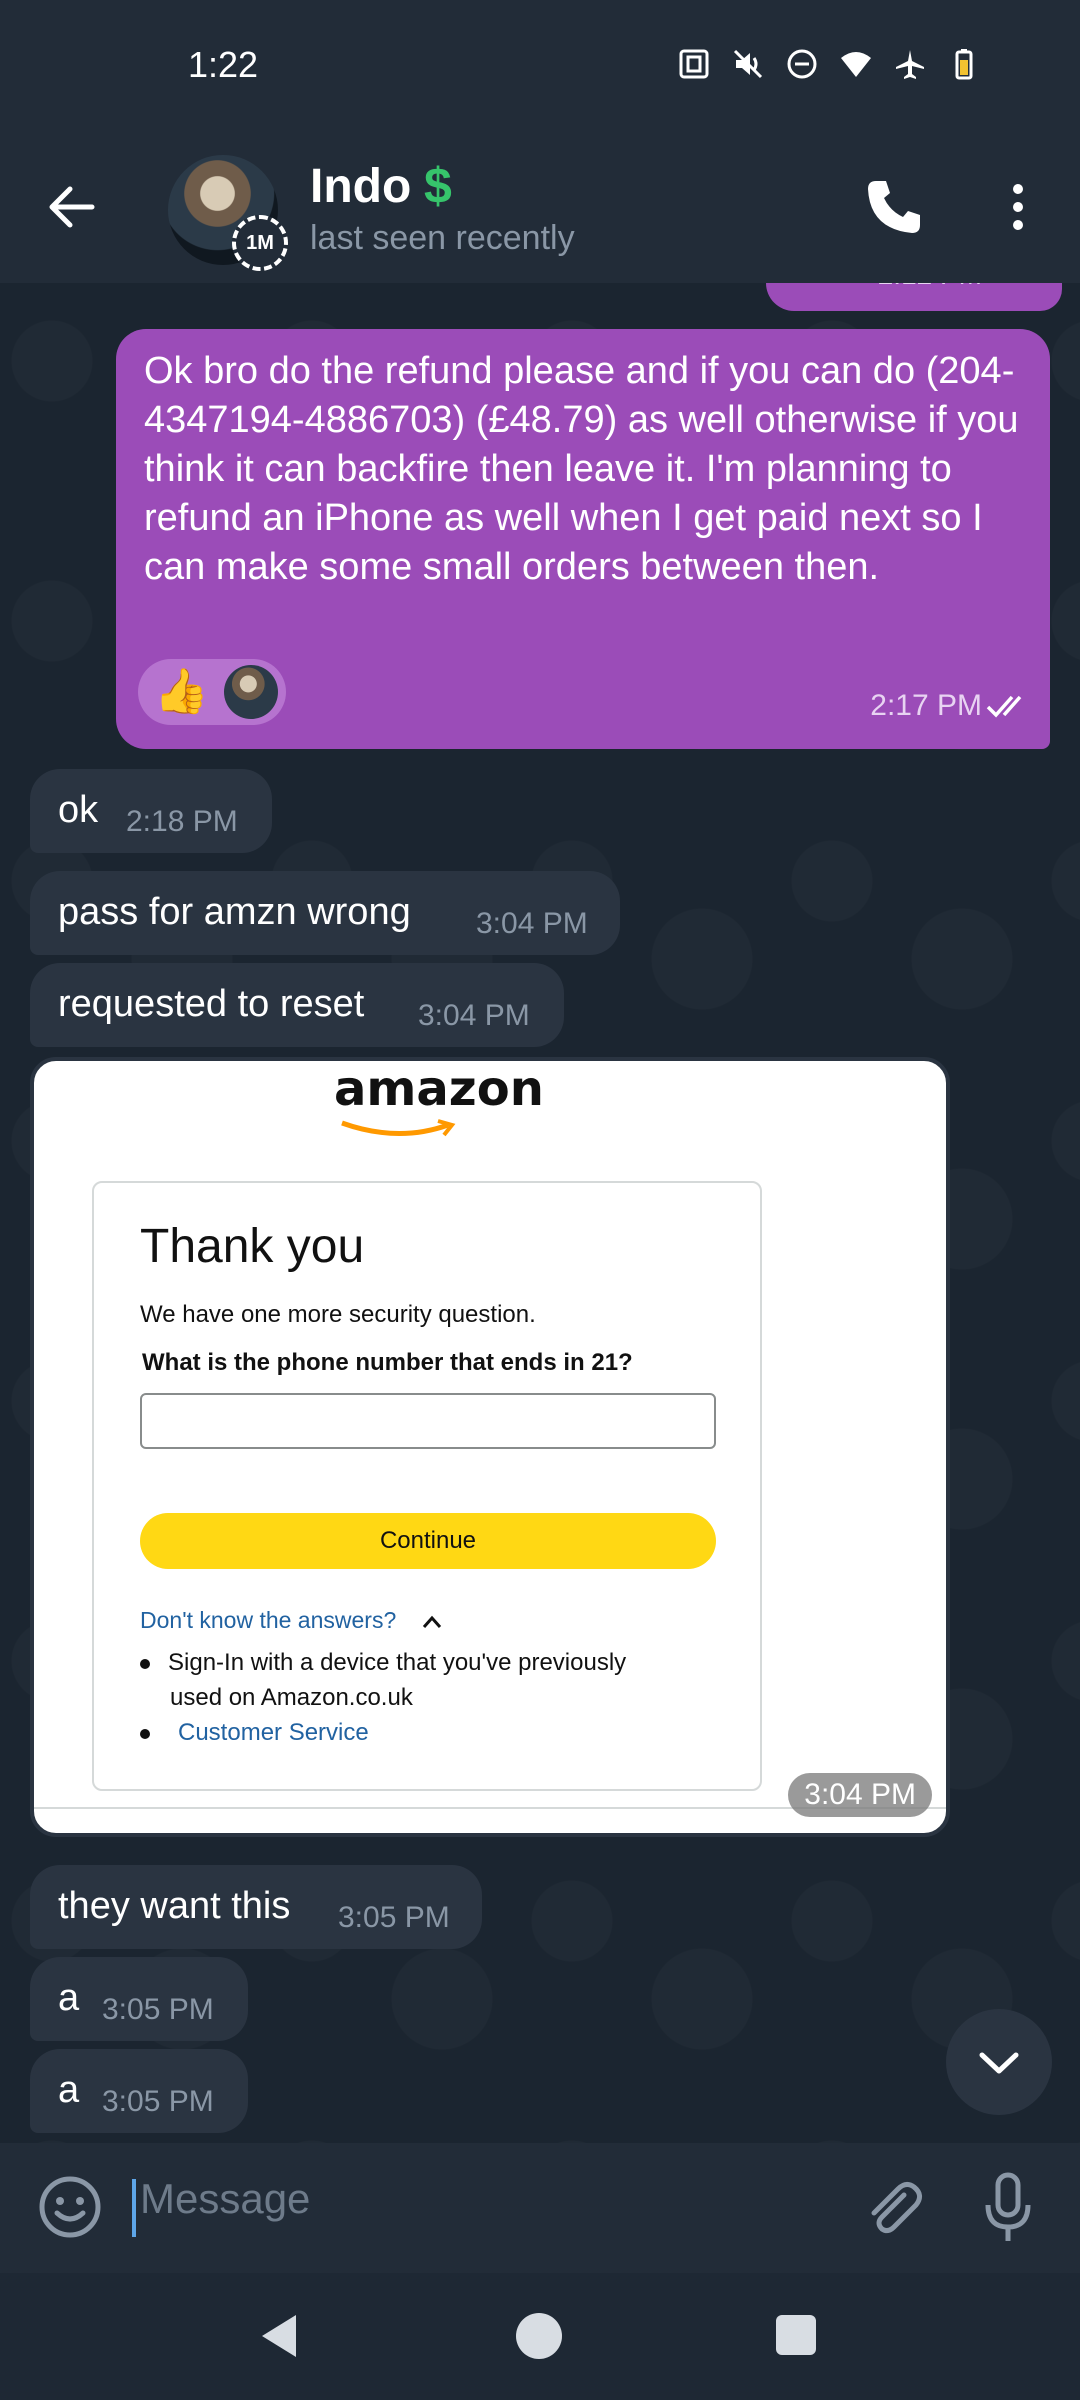 Image resolution: width=1080 pixels, height=2400 pixels. I want to click on system-nav-bar, so click(540, 2336).